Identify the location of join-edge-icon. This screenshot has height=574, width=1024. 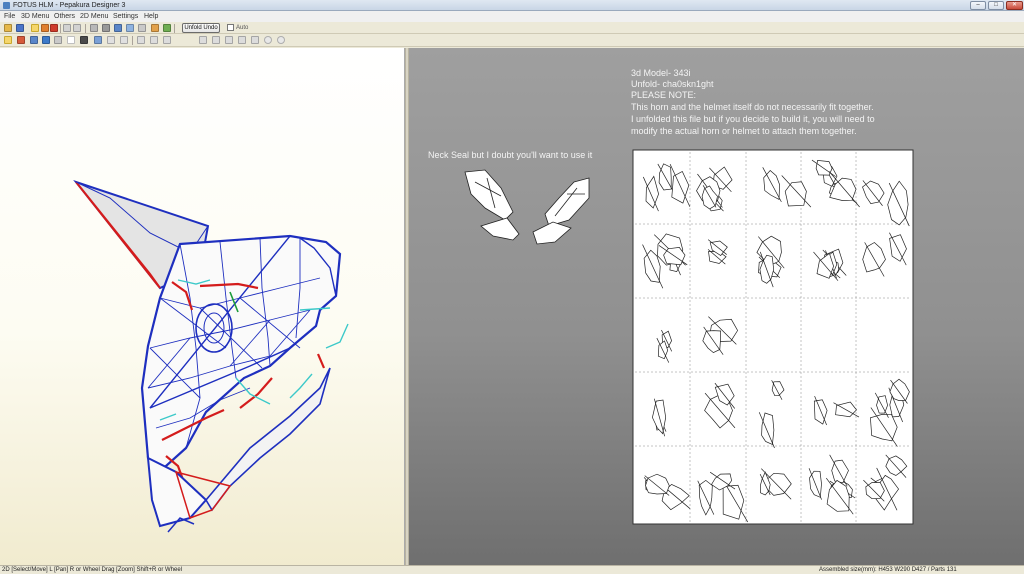
(111, 40).